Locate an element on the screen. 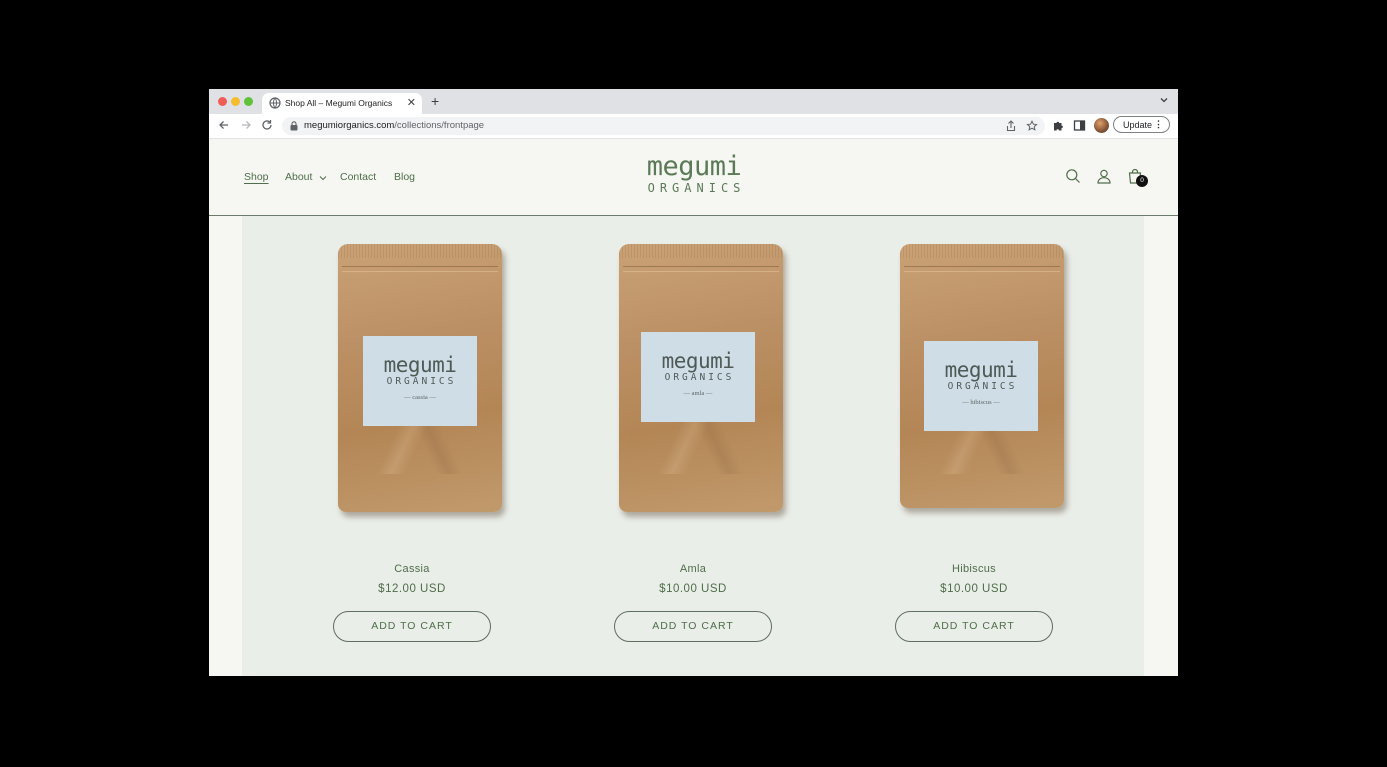 This screenshot has width=1387, height=767. pouch-label: megumi ORGANICS — cassia — is located at coordinates (420, 381).